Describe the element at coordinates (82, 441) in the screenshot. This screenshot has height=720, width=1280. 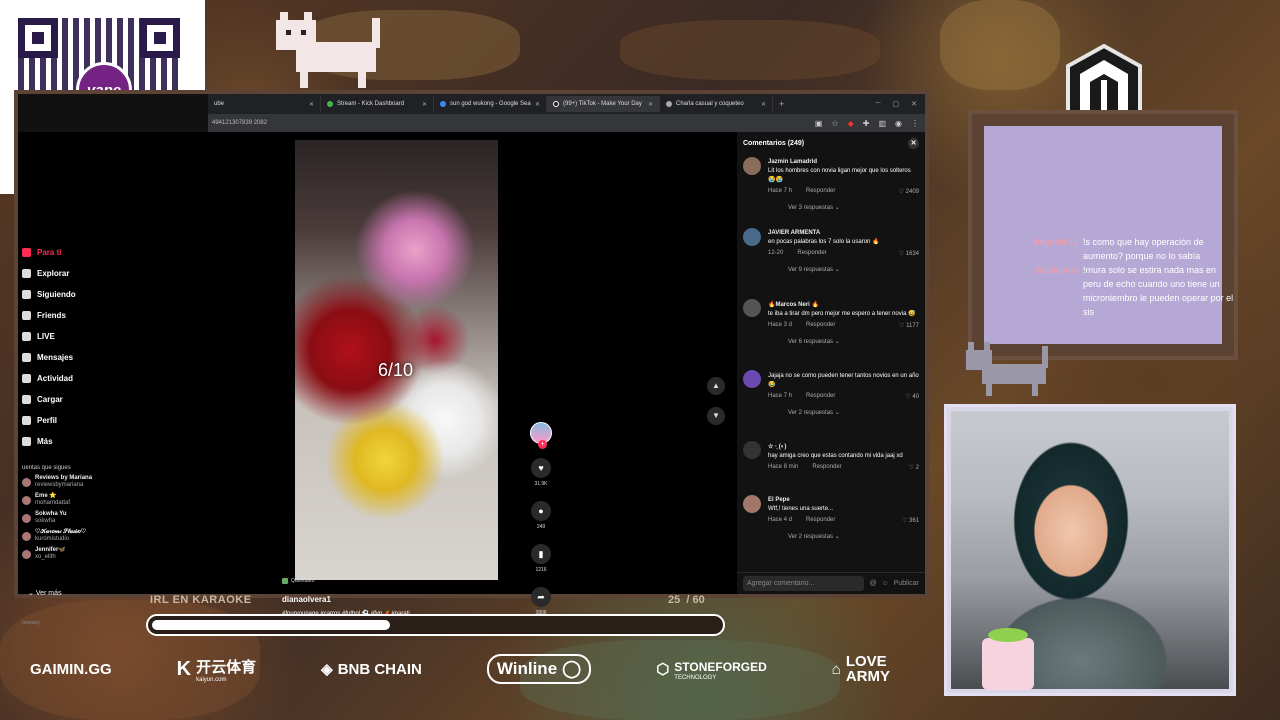
I see `nav-mas: Más` at that location.